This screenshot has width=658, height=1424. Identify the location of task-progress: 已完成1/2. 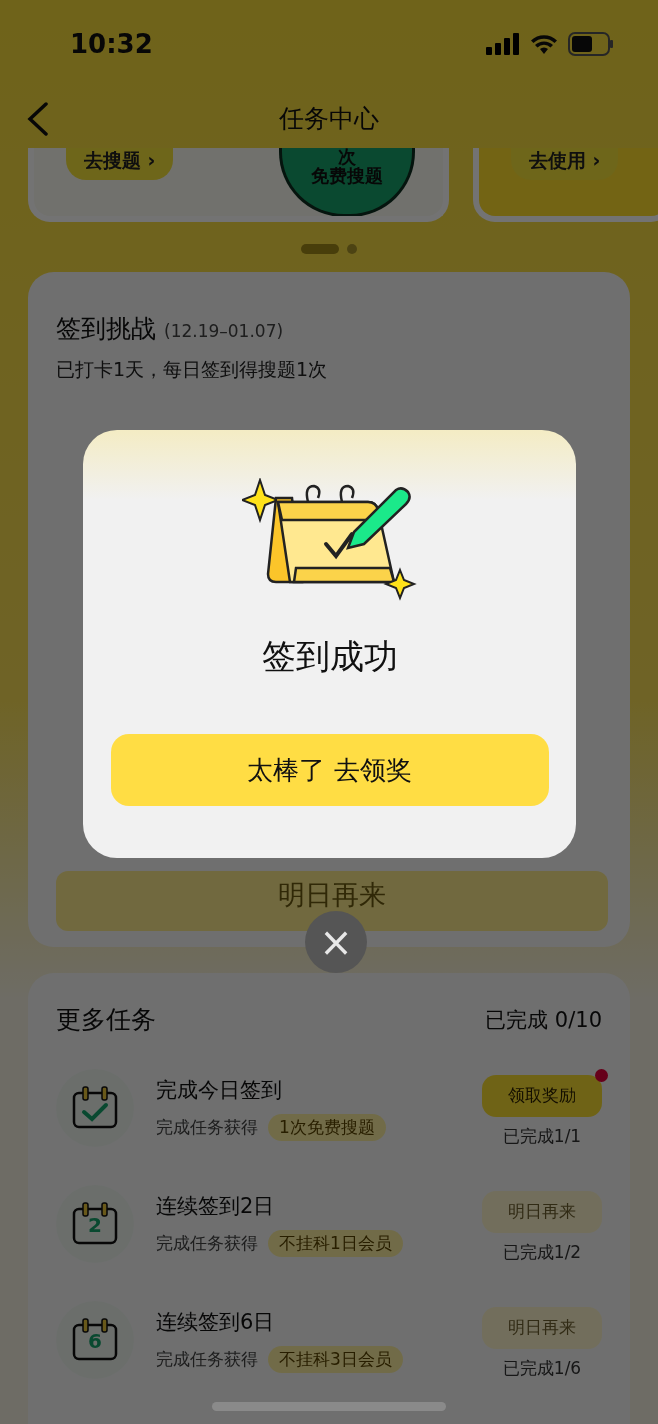
(542, 1252).